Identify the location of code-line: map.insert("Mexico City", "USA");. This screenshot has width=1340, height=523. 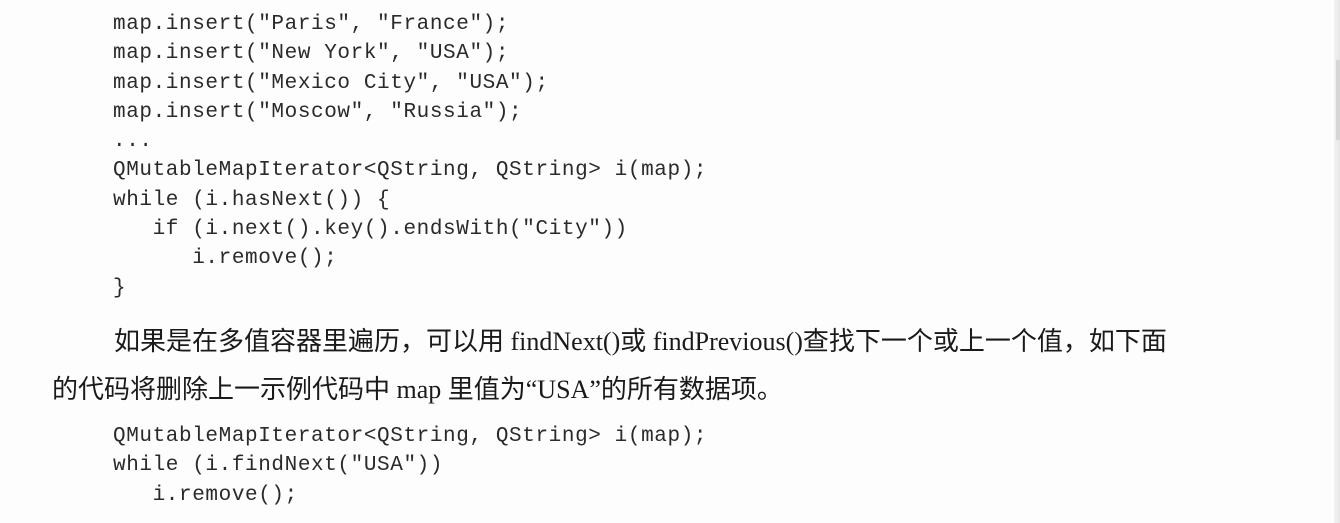
(331, 83).